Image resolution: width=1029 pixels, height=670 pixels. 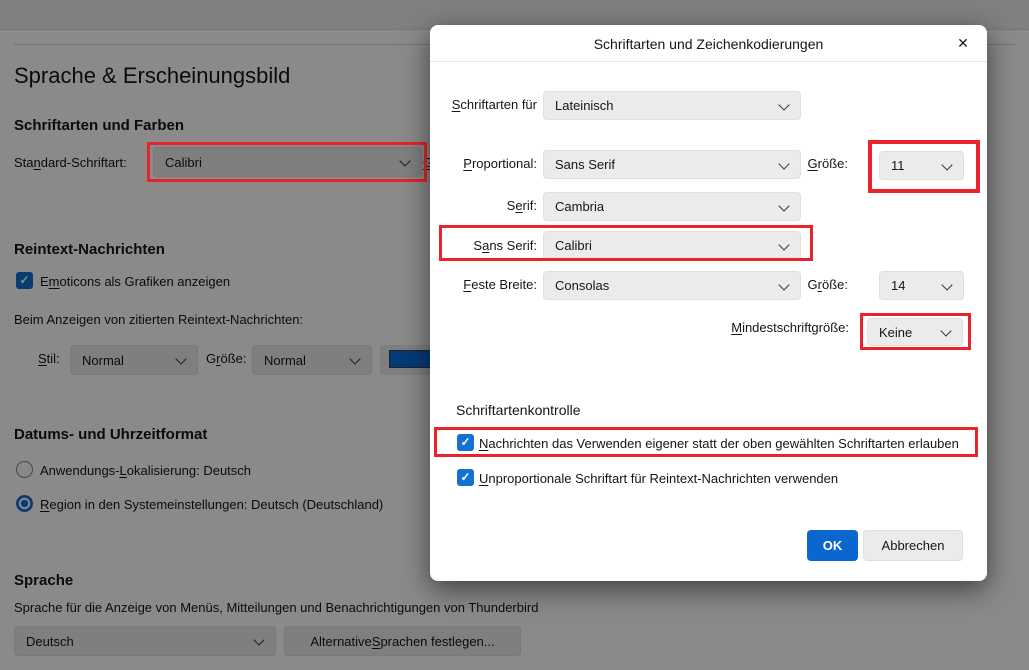 I want to click on sans-serif-value: Calibri, so click(x=573, y=245).